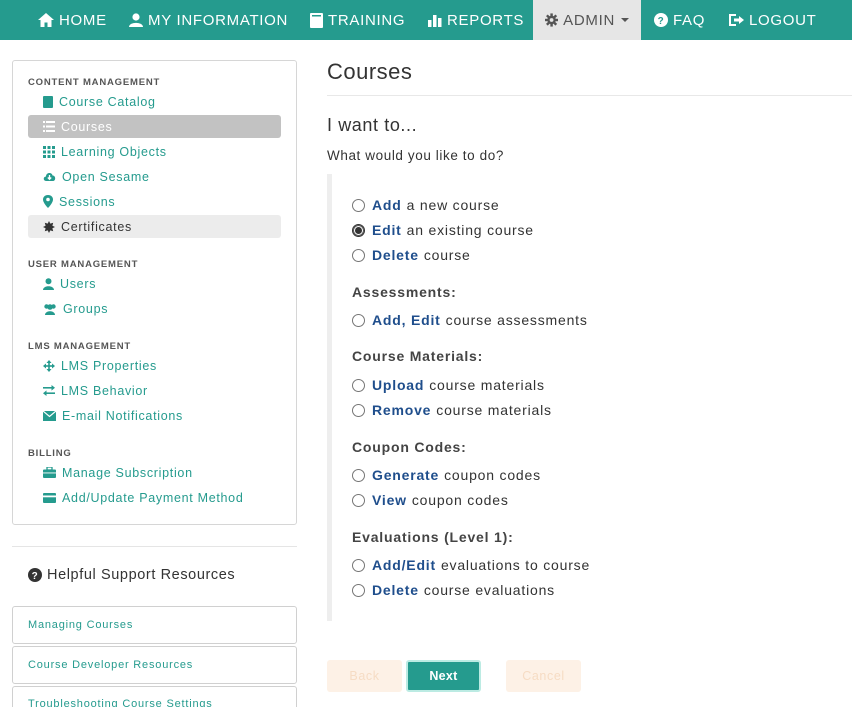 The image size is (852, 707). Describe the element at coordinates (470, 230) in the screenshot. I see `option-text: an existing course` at that location.